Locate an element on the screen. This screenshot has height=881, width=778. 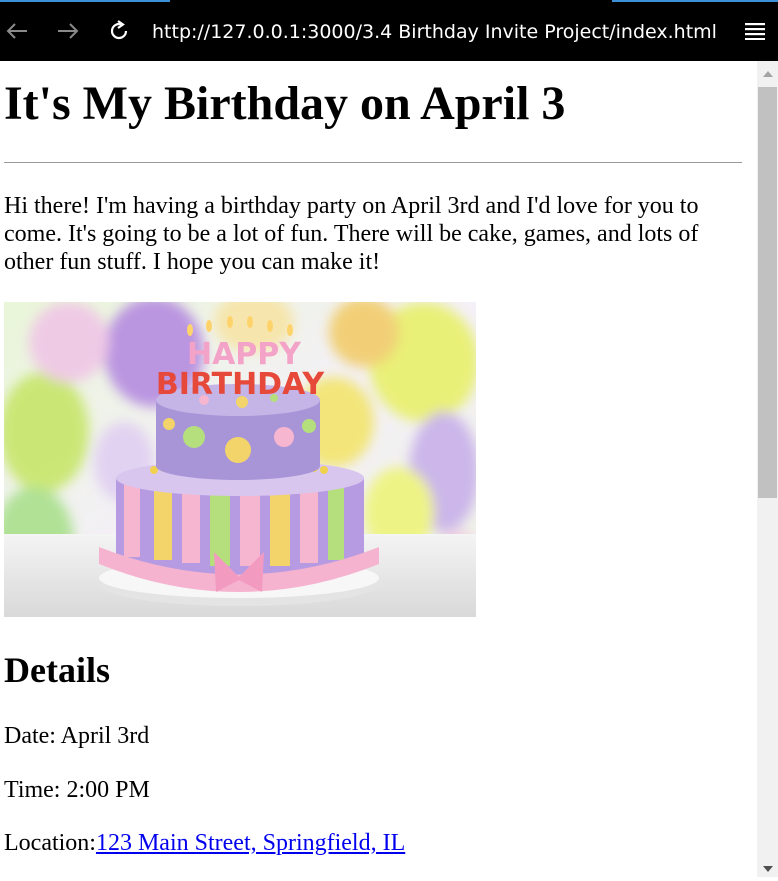
details-heading: Details is located at coordinates (57, 670).